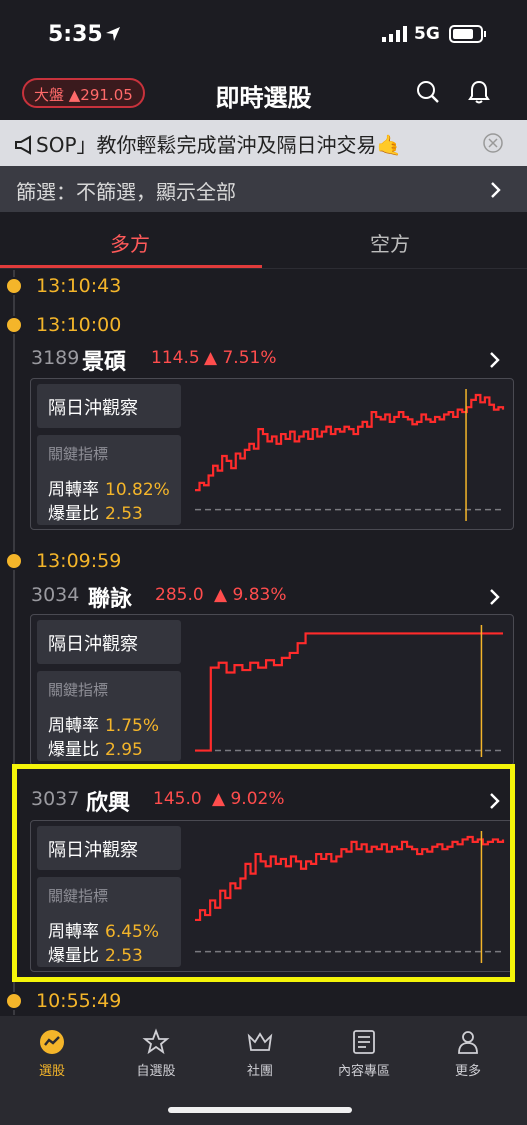  I want to click on stock-header: 3034 聯詠 285.0 ▲ 9.83%, so click(263, 598).